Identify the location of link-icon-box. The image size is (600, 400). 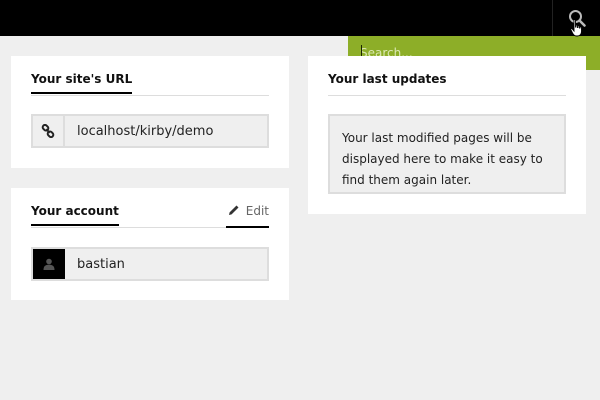
(49, 131).